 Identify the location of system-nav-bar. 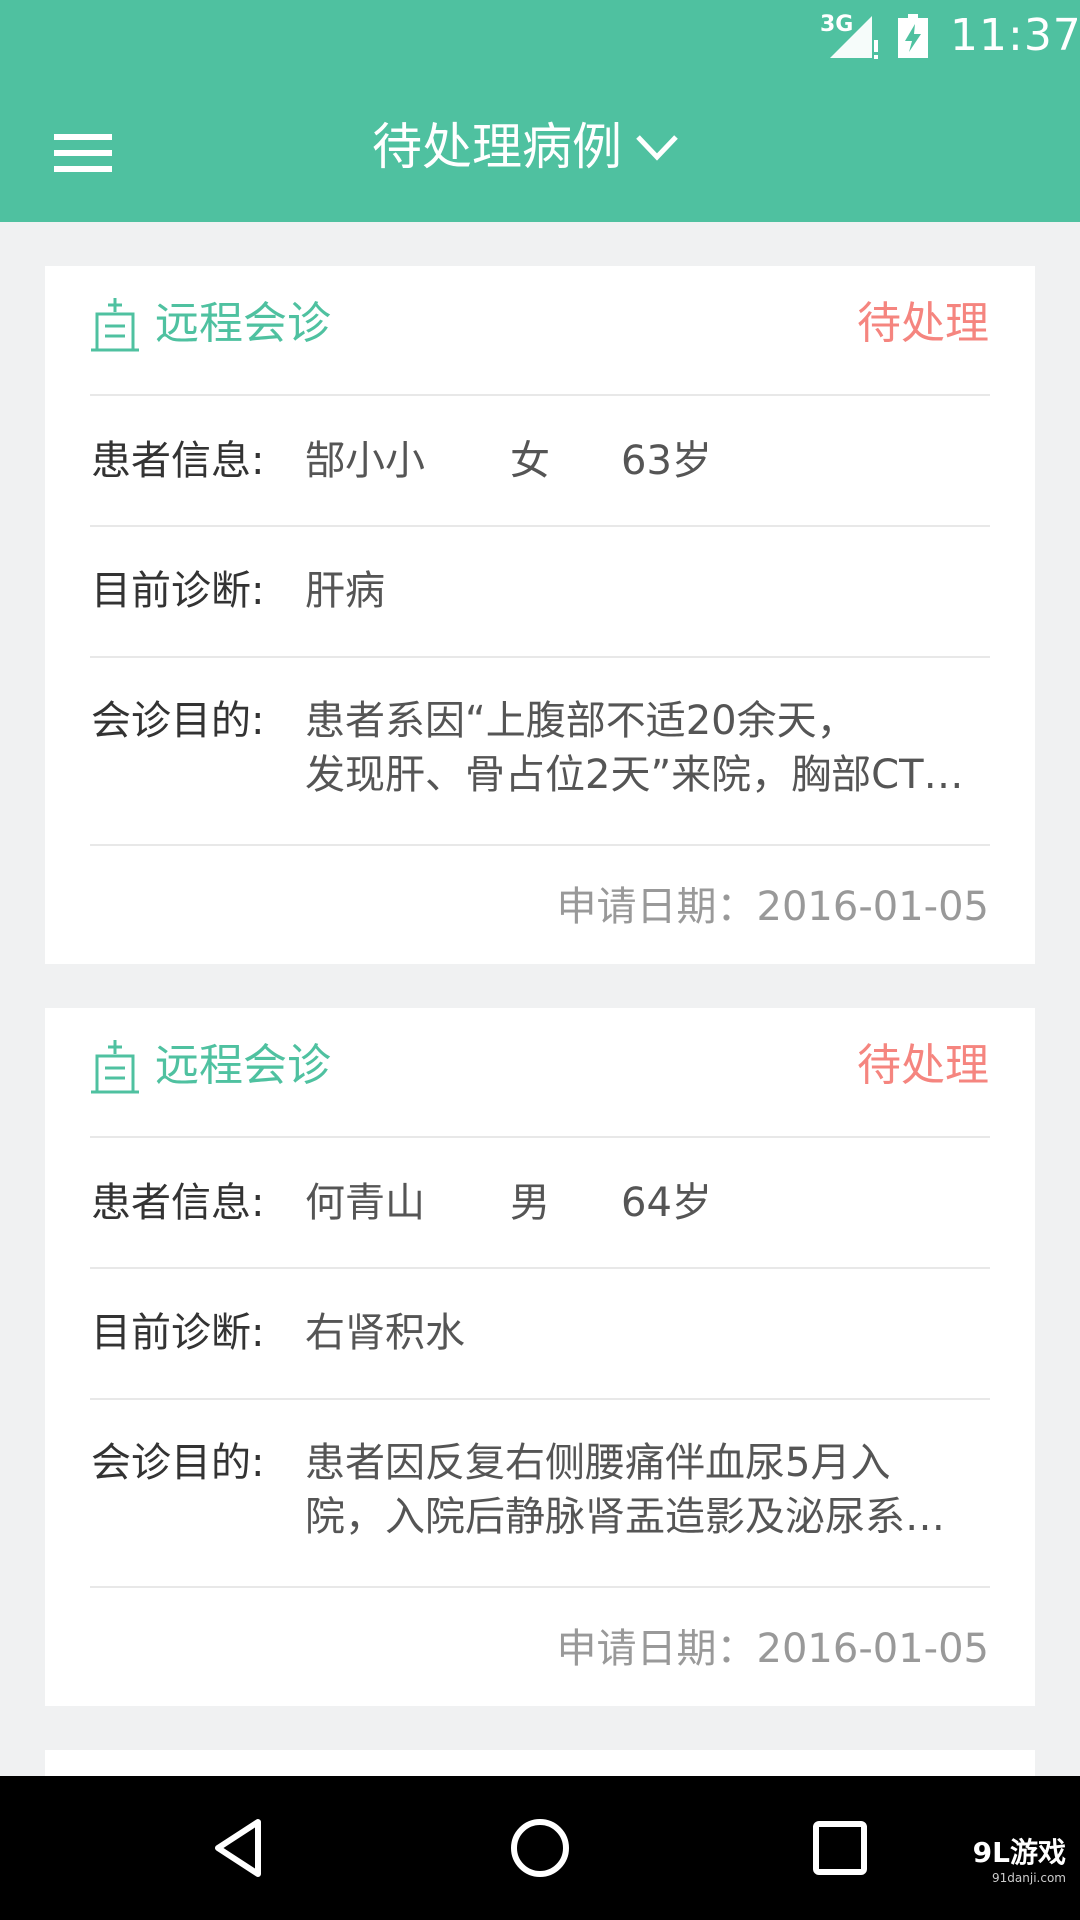
(540, 1848).